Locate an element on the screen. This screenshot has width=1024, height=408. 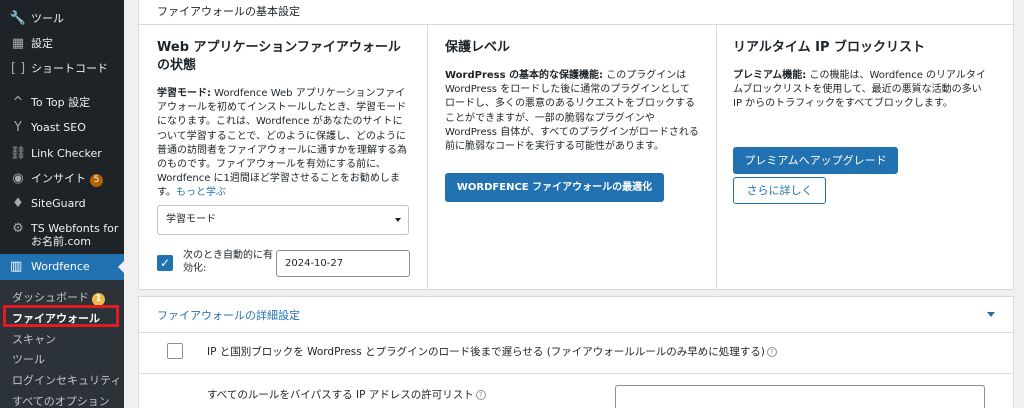
menu-label: ショートコード is located at coordinates (69, 68).